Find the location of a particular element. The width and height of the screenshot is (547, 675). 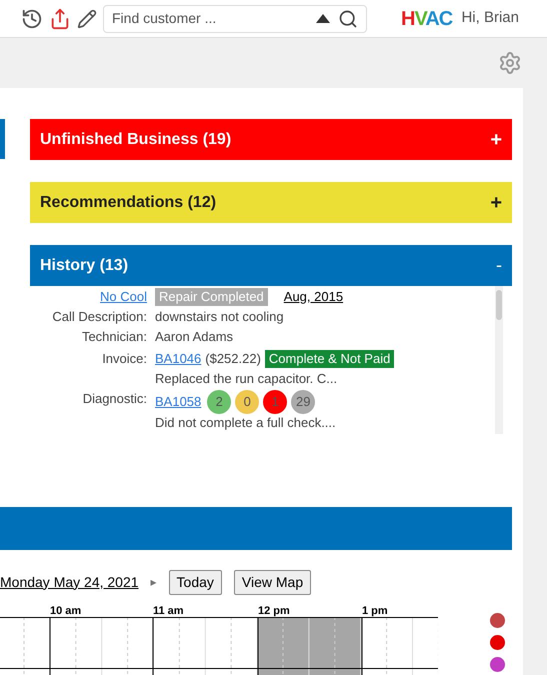

hour-label: 12 pm is located at coordinates (274, 611).